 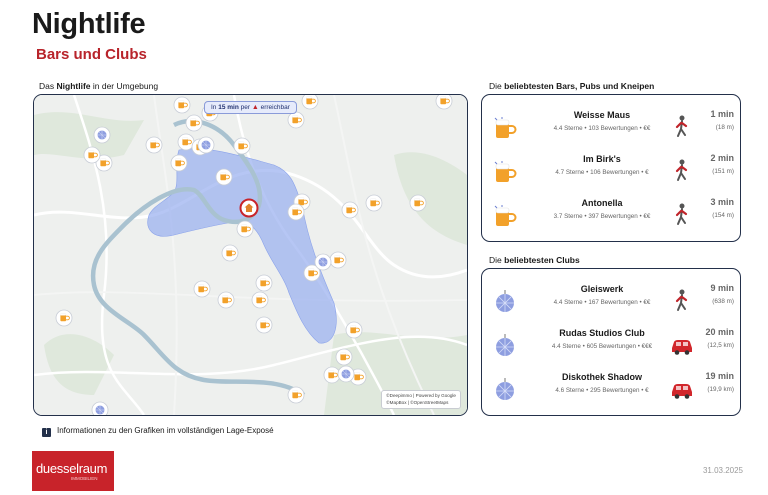 I want to click on company-logo: duesselraum IMMOBILIEN, so click(x=73, y=471).